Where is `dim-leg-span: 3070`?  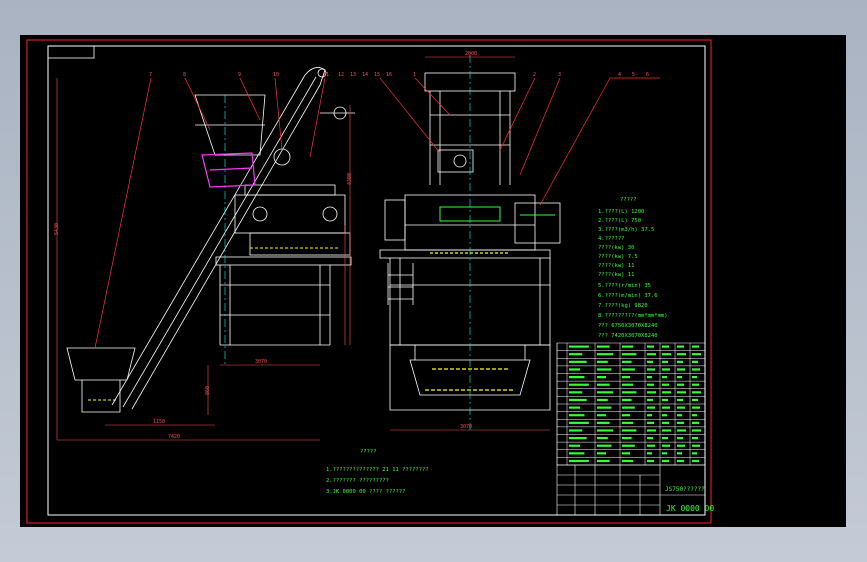
dim-leg-span: 3070 is located at coordinates (261, 362).